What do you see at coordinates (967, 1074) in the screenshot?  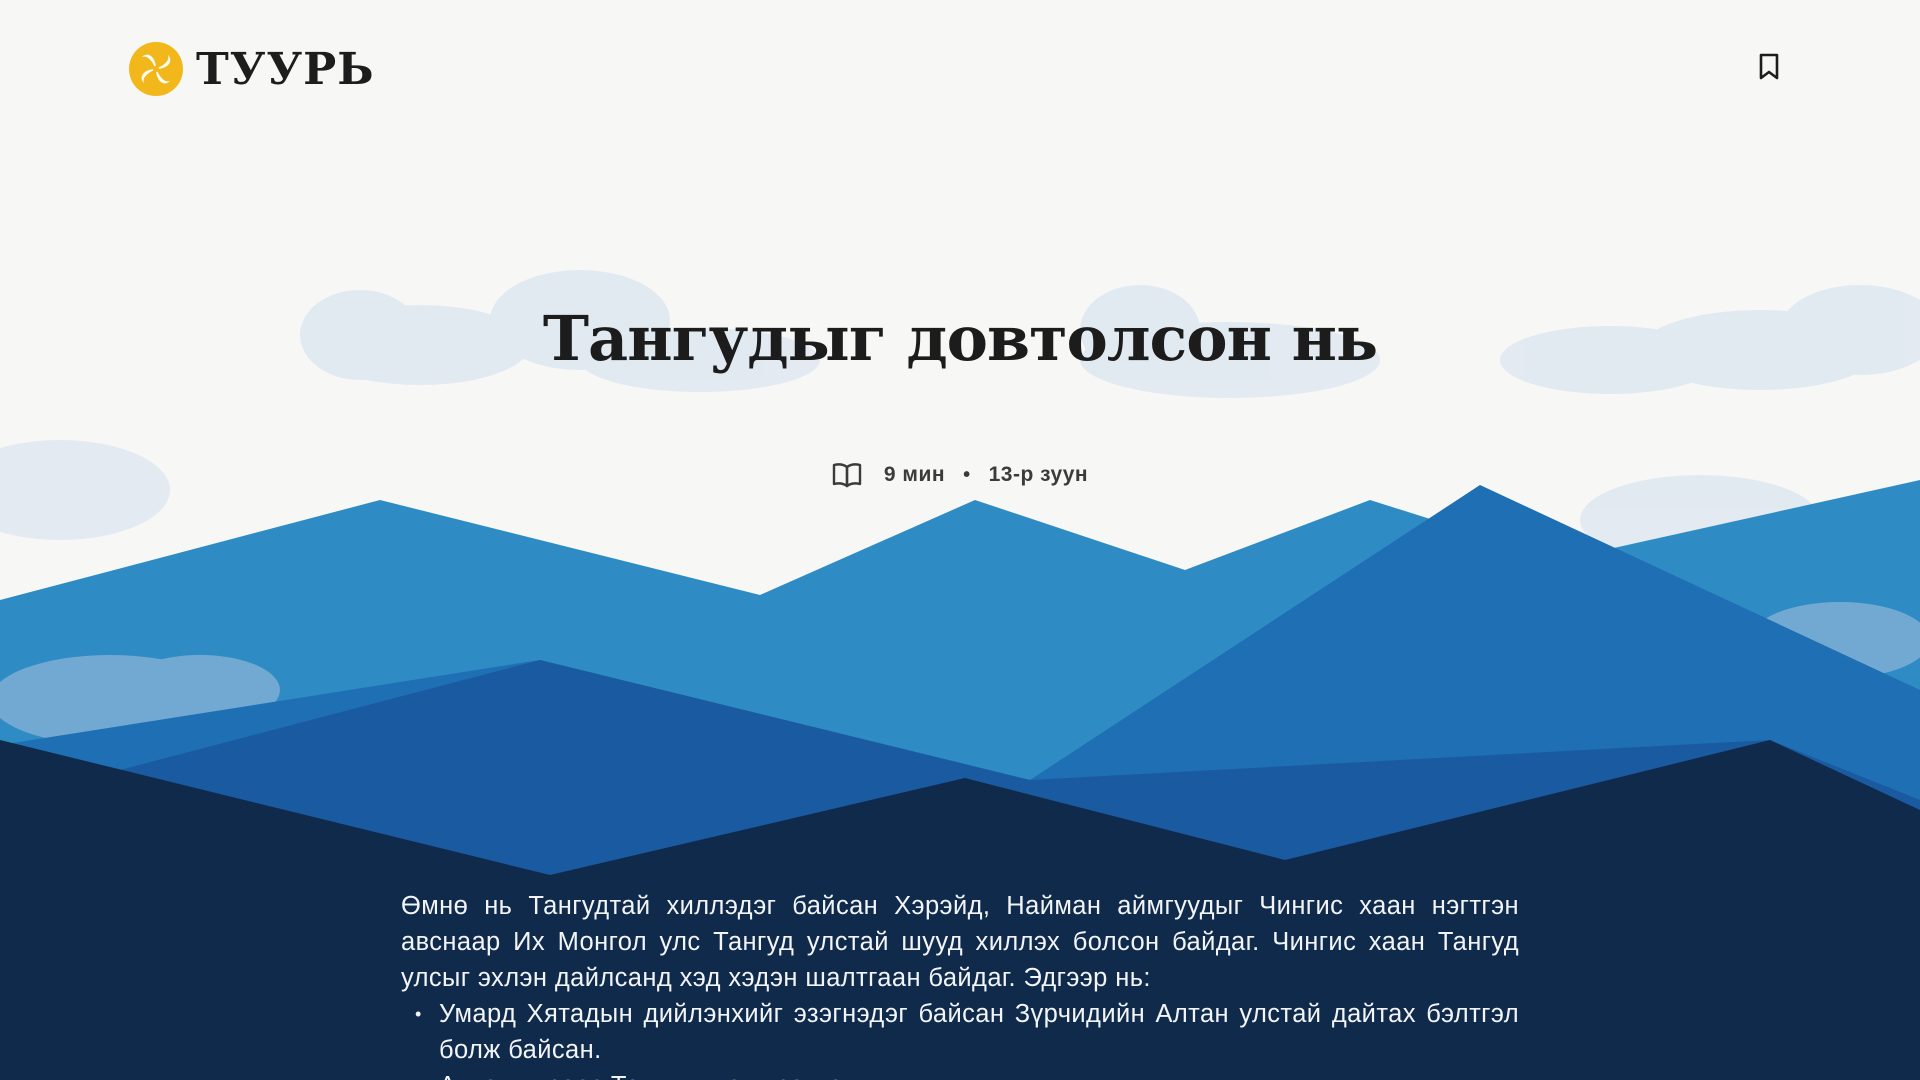 I see `list-item: Алтан улсаас Тангуд улсыг салгах` at bounding box center [967, 1074].